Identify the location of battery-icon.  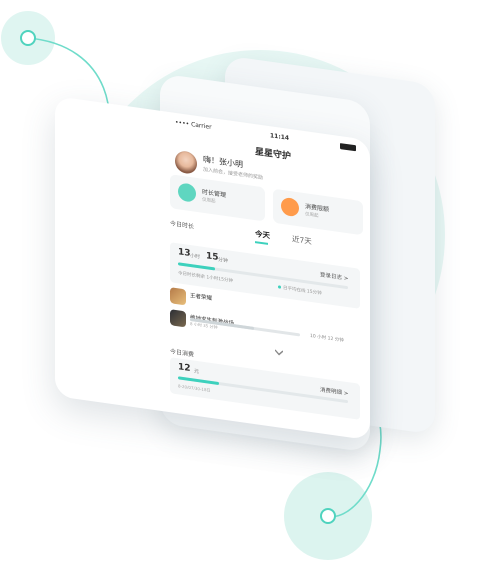
(348, 147).